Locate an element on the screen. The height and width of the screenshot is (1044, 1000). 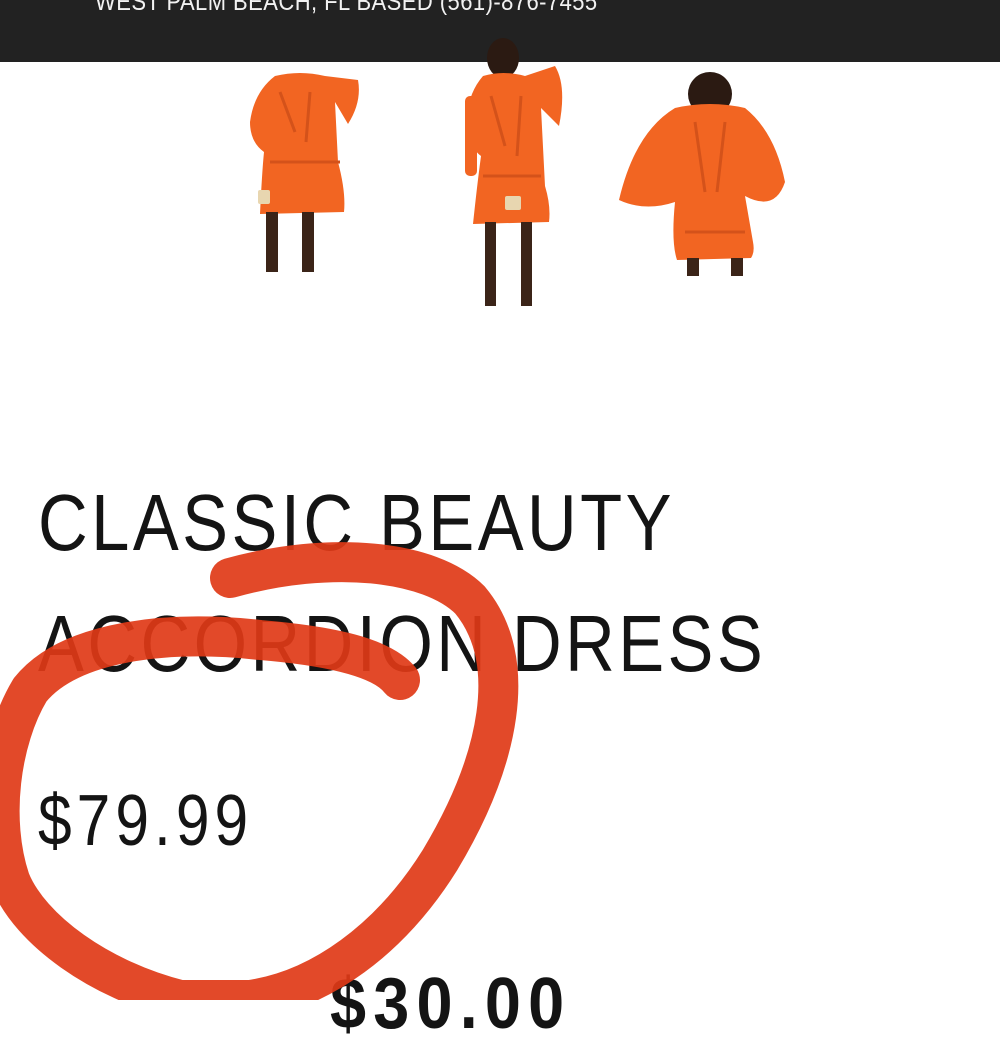
orange-dress-front-photo-icon is located at coordinates (304, 172).